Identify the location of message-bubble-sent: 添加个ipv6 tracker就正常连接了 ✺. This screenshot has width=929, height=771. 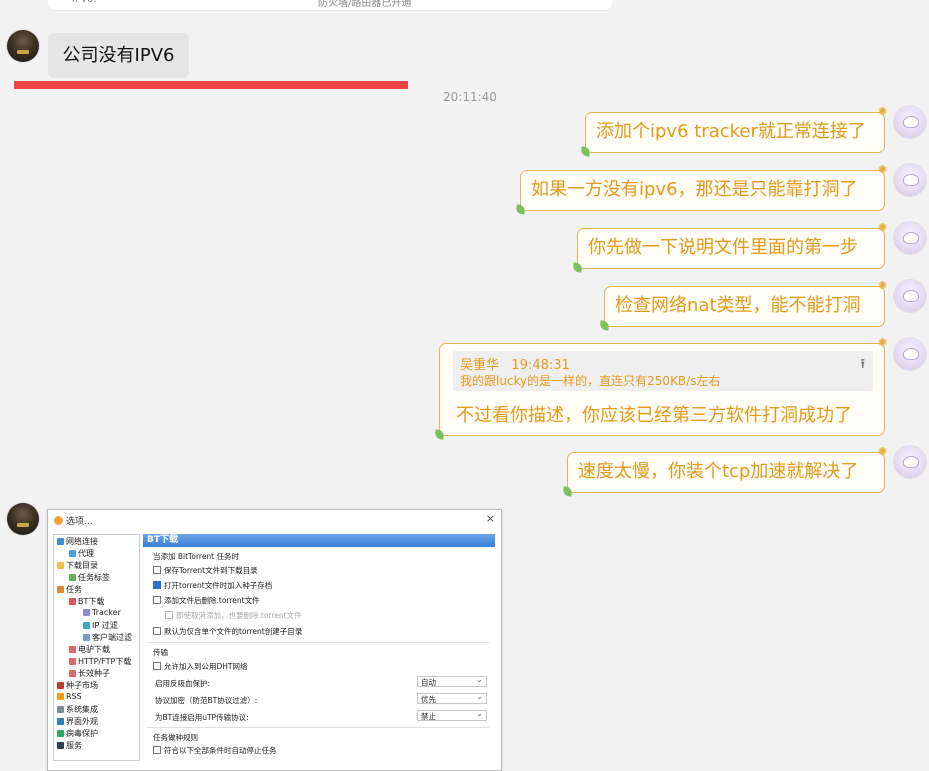
(733, 131).